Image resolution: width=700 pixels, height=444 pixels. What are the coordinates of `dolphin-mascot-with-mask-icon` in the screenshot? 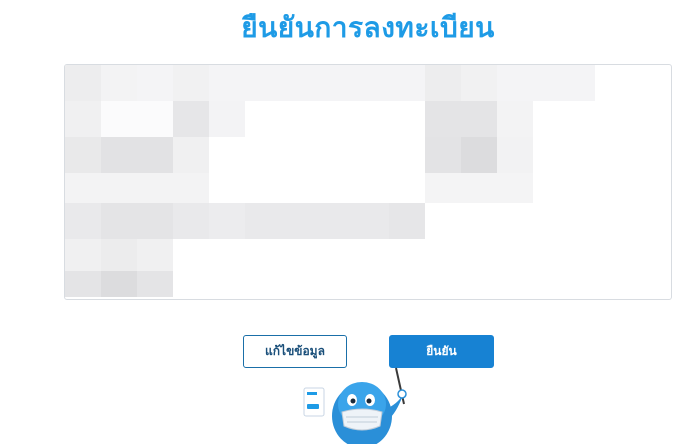 It's located at (360, 404).